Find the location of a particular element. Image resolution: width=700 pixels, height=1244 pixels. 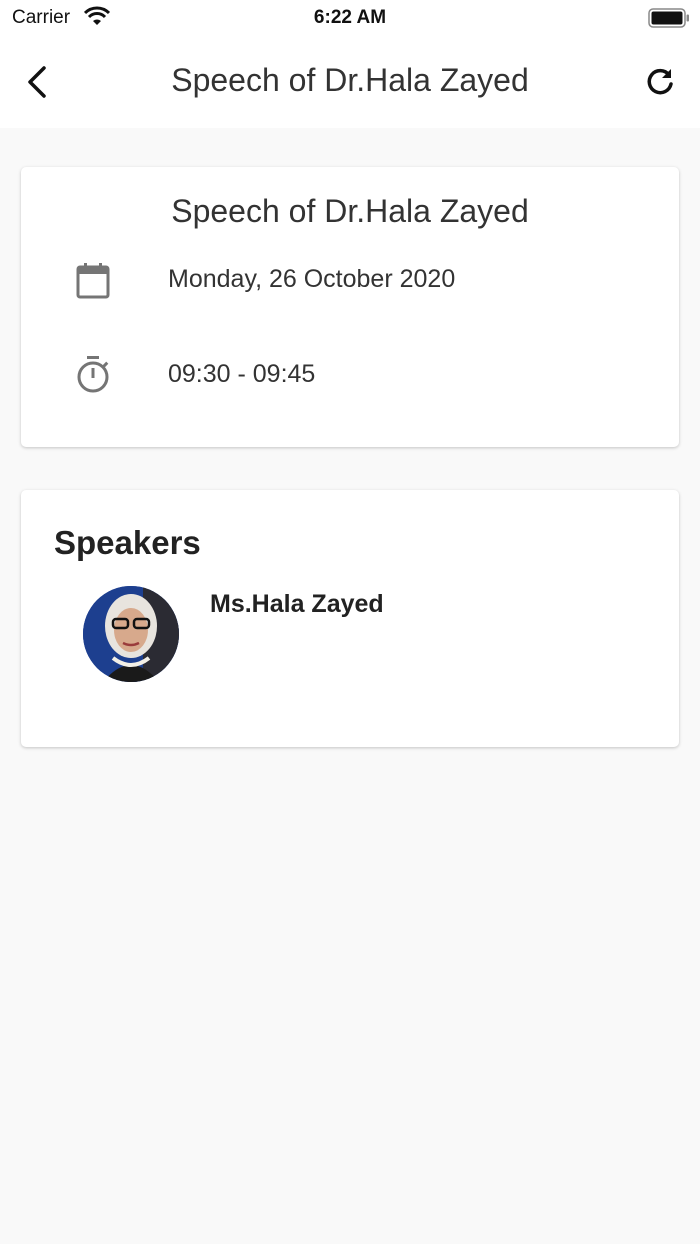

refresh-button is located at coordinates (660, 82).